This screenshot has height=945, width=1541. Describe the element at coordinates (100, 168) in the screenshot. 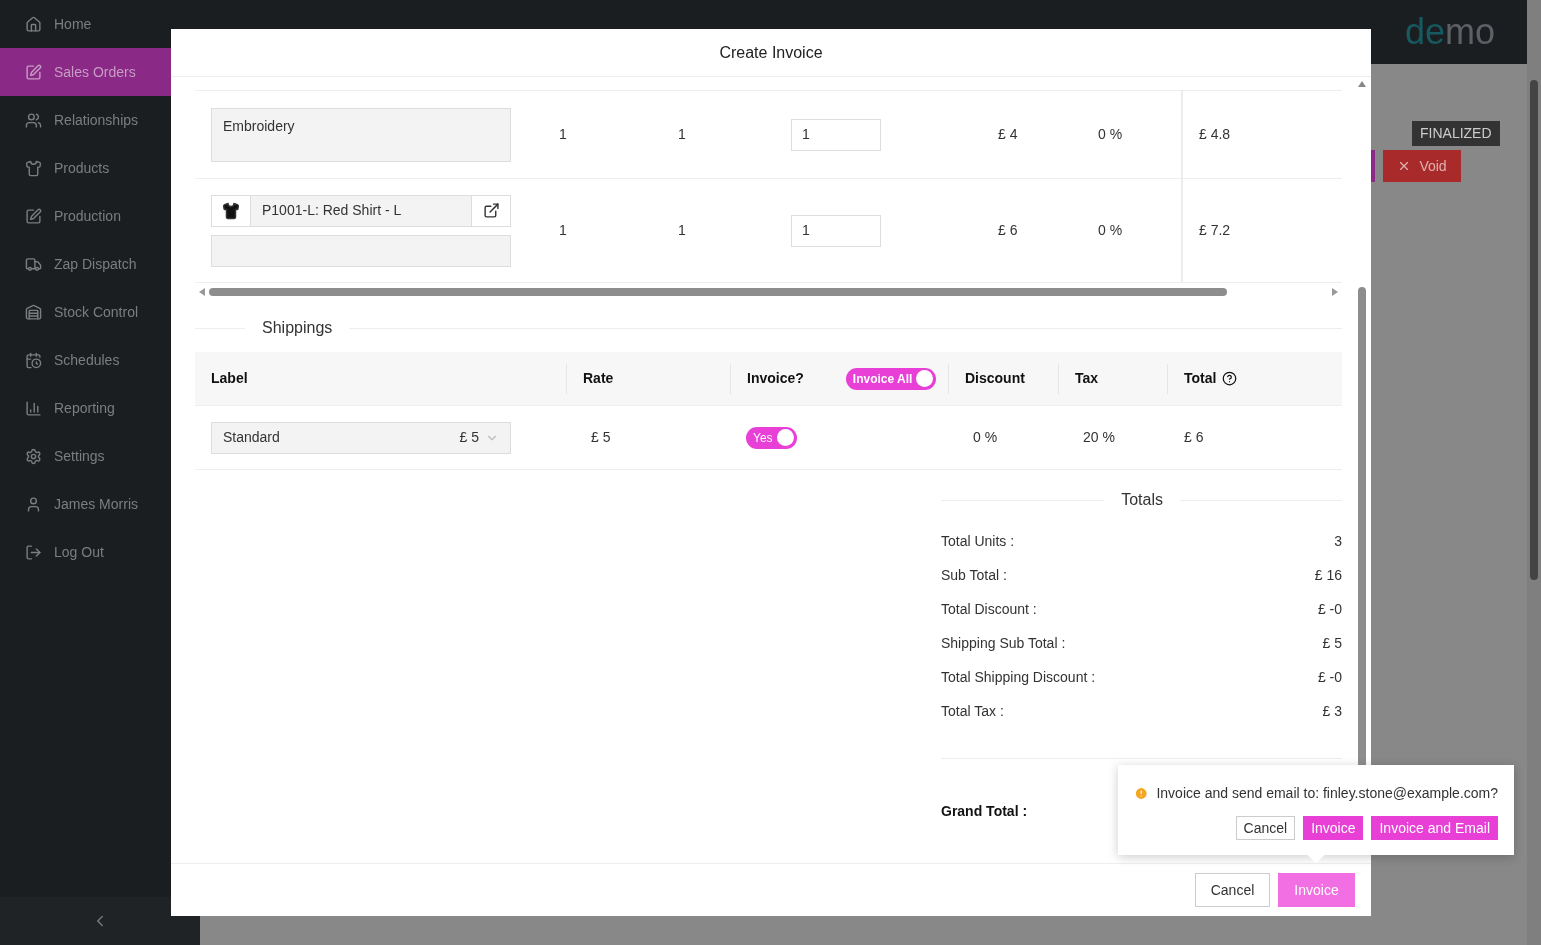

I see `sidebar-item: Products` at that location.